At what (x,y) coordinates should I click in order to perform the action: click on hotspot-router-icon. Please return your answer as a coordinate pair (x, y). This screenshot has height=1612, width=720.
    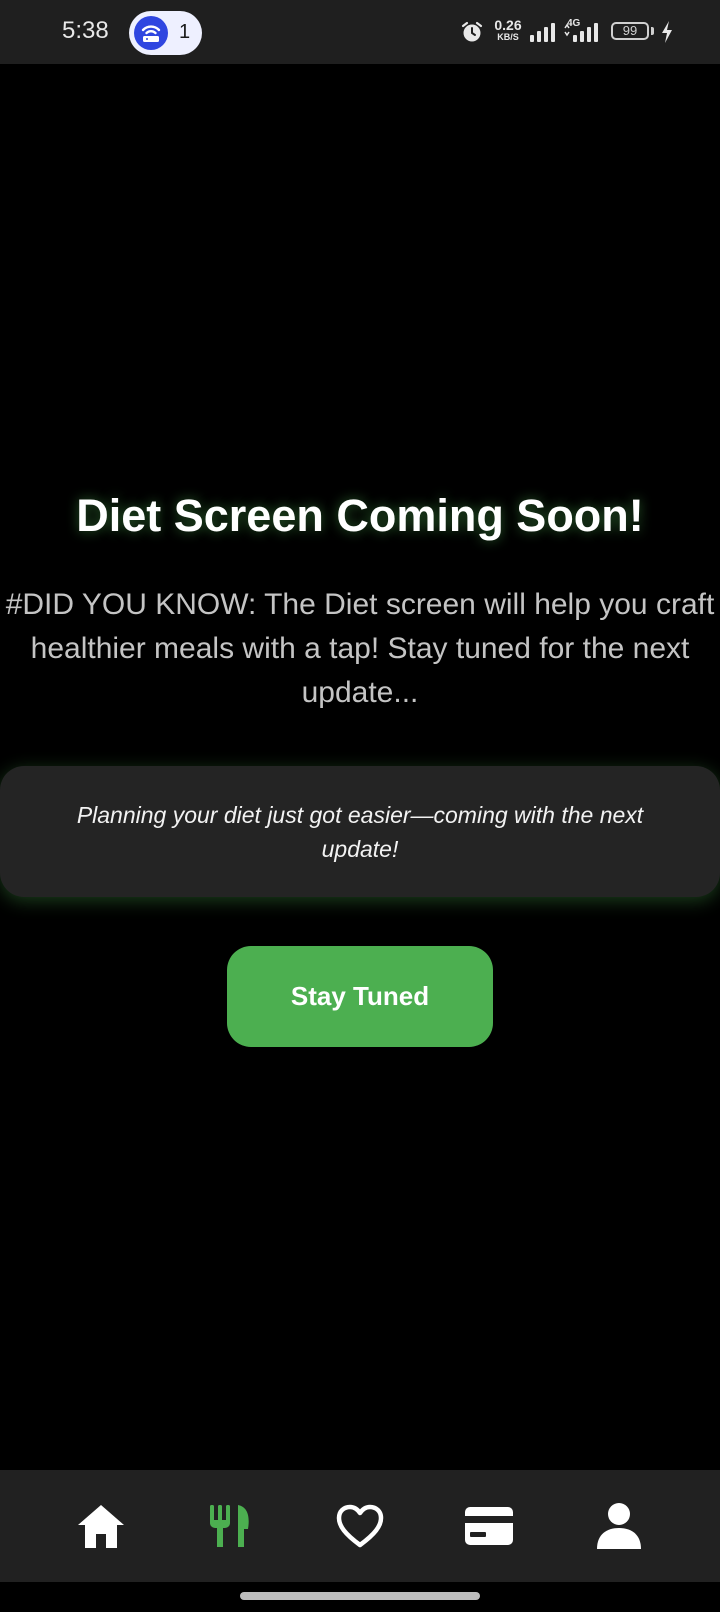
    Looking at the image, I should click on (151, 33).